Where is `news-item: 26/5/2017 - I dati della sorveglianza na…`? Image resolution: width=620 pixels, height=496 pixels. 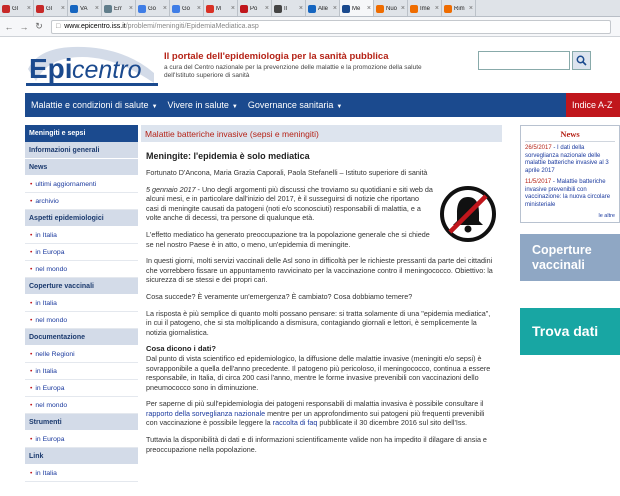 news-item: 26/5/2017 - I dati della sorveglianza na… is located at coordinates (570, 160).